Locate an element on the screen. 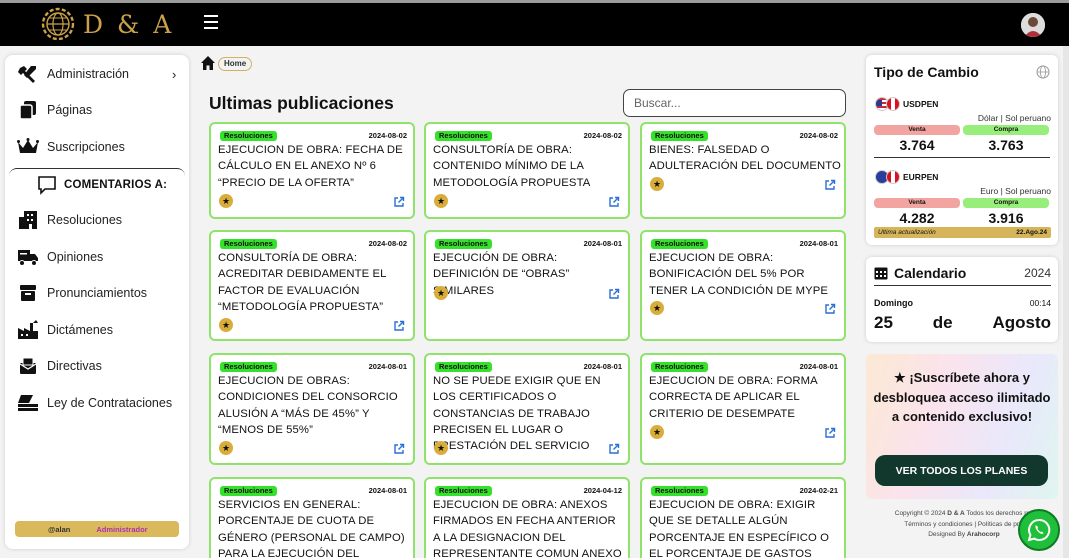  usd-code: USDPEN is located at coordinates (921, 104).